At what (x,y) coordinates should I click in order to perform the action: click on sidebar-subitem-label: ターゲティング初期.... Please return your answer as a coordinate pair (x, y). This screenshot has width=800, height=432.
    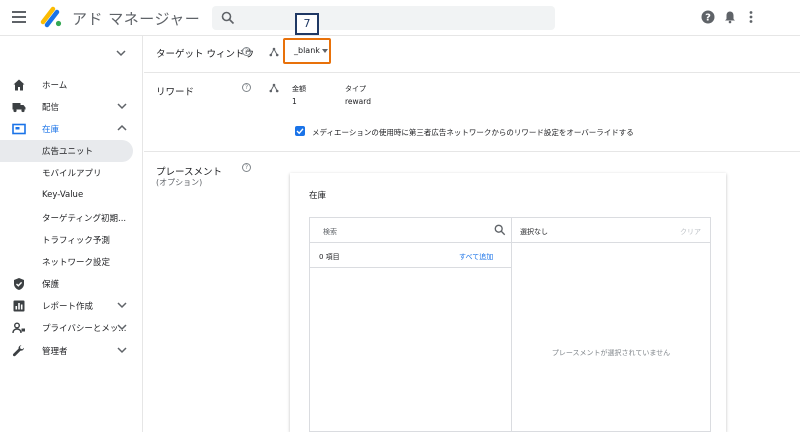
    Looking at the image, I should click on (84, 219).